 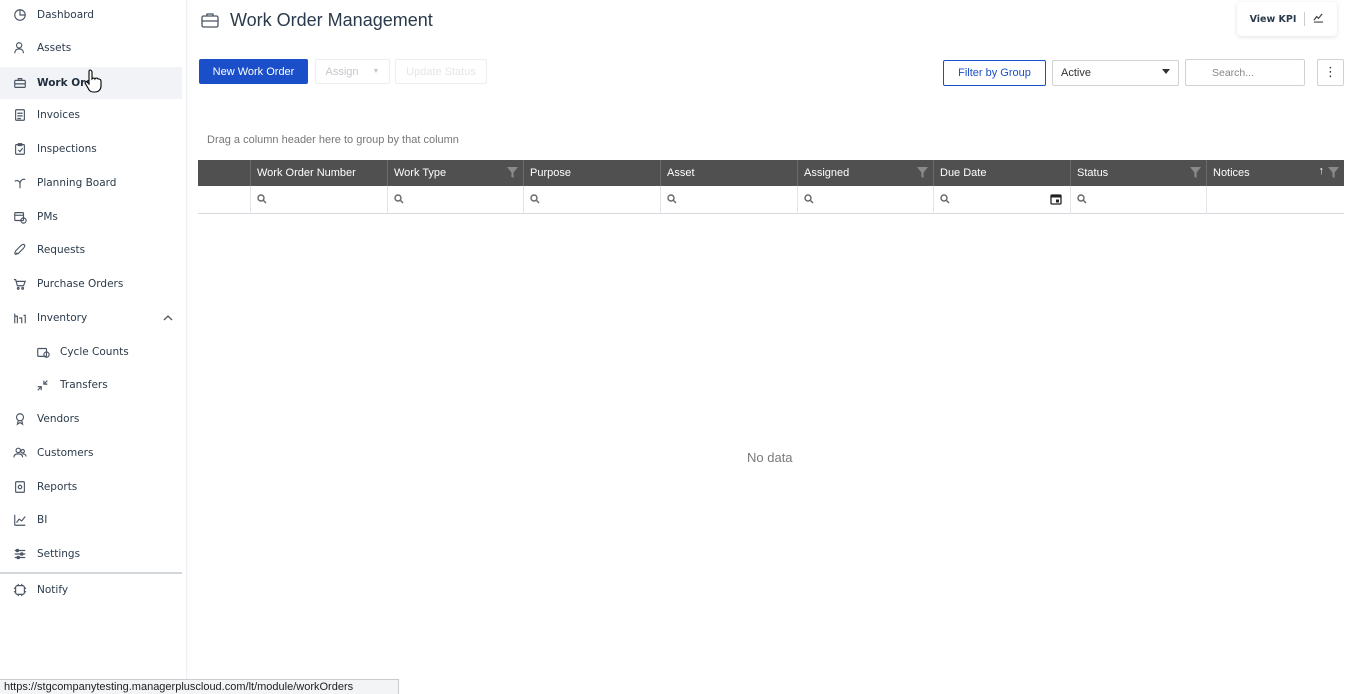 What do you see at coordinates (441, 71) in the screenshot?
I see `update-status-button: Update Status` at bounding box center [441, 71].